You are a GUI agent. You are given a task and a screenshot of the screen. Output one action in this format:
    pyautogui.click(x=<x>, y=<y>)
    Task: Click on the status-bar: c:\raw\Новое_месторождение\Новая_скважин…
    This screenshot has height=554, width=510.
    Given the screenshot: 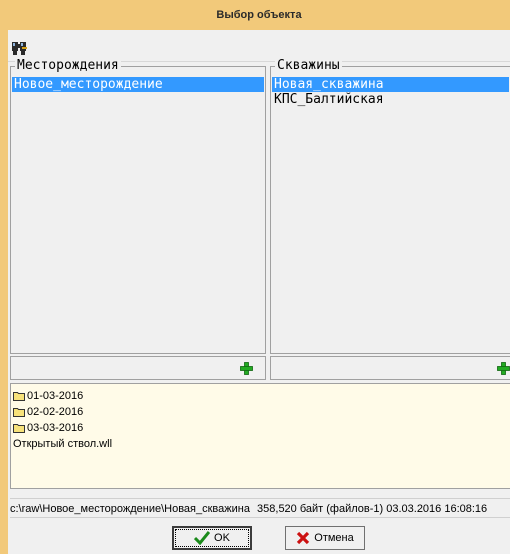 What is the action you would take?
    pyautogui.click(x=260, y=508)
    